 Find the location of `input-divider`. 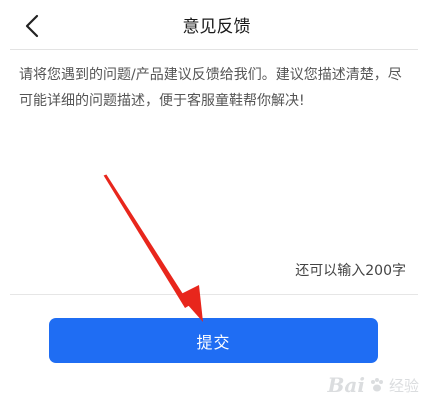

input-divider is located at coordinates (214, 294).